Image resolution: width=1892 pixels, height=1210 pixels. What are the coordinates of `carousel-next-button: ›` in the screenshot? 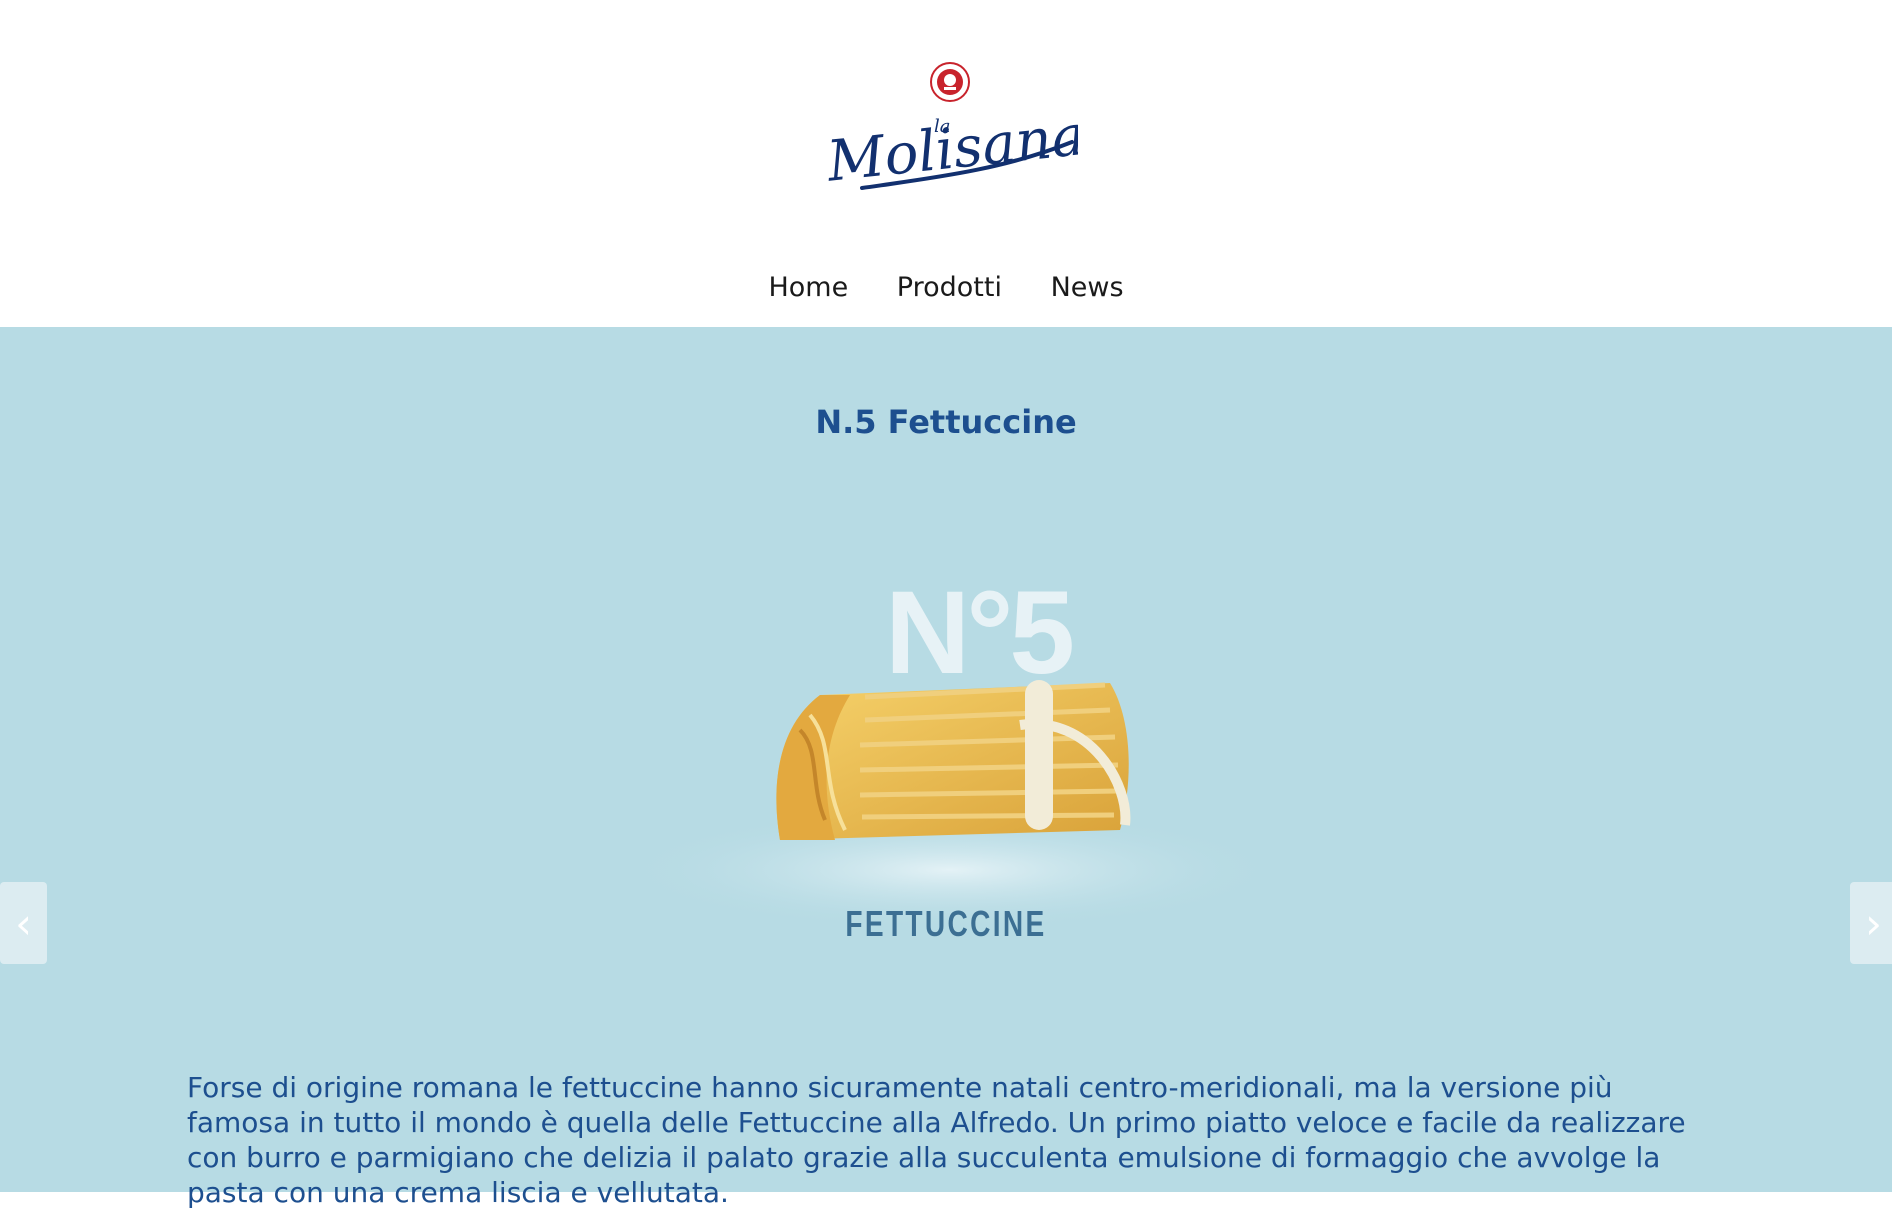 It's located at (1871, 923).